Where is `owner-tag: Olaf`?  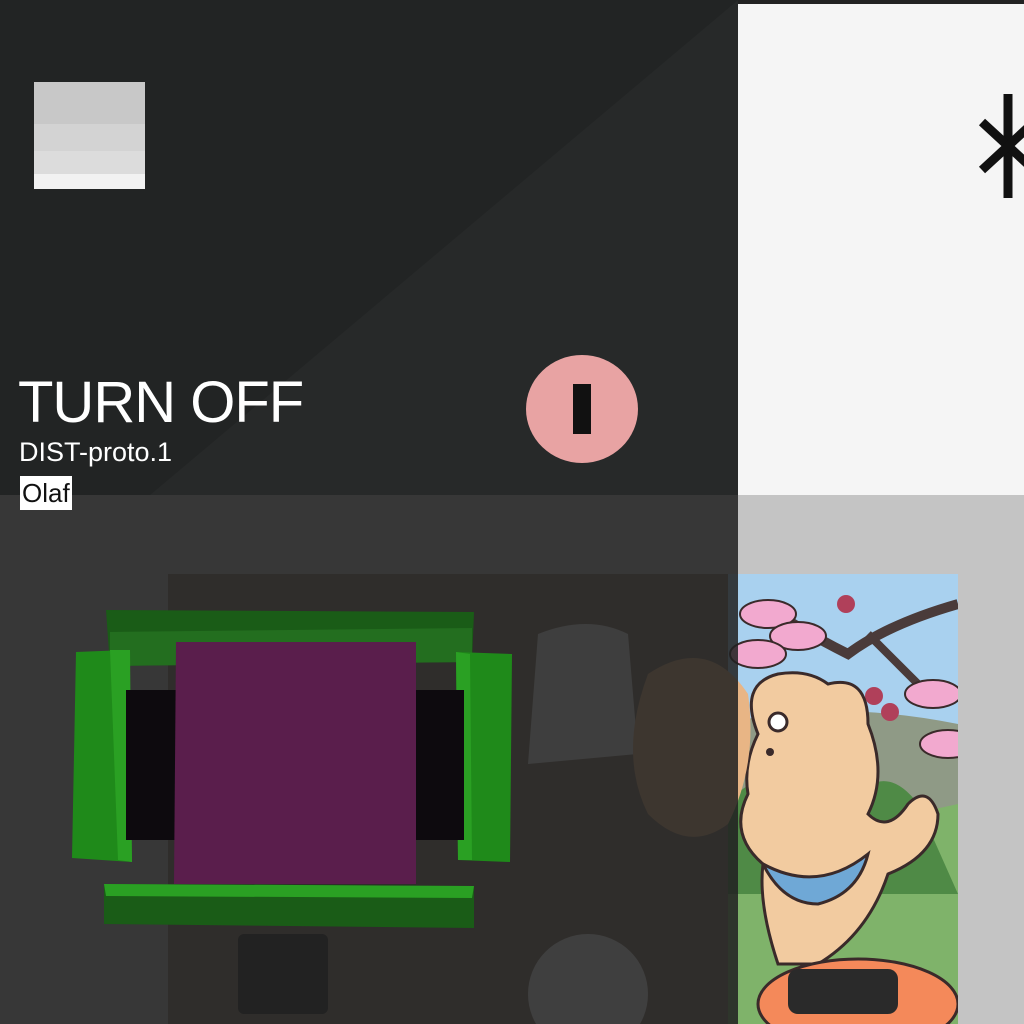 owner-tag: Olaf is located at coordinates (46, 493).